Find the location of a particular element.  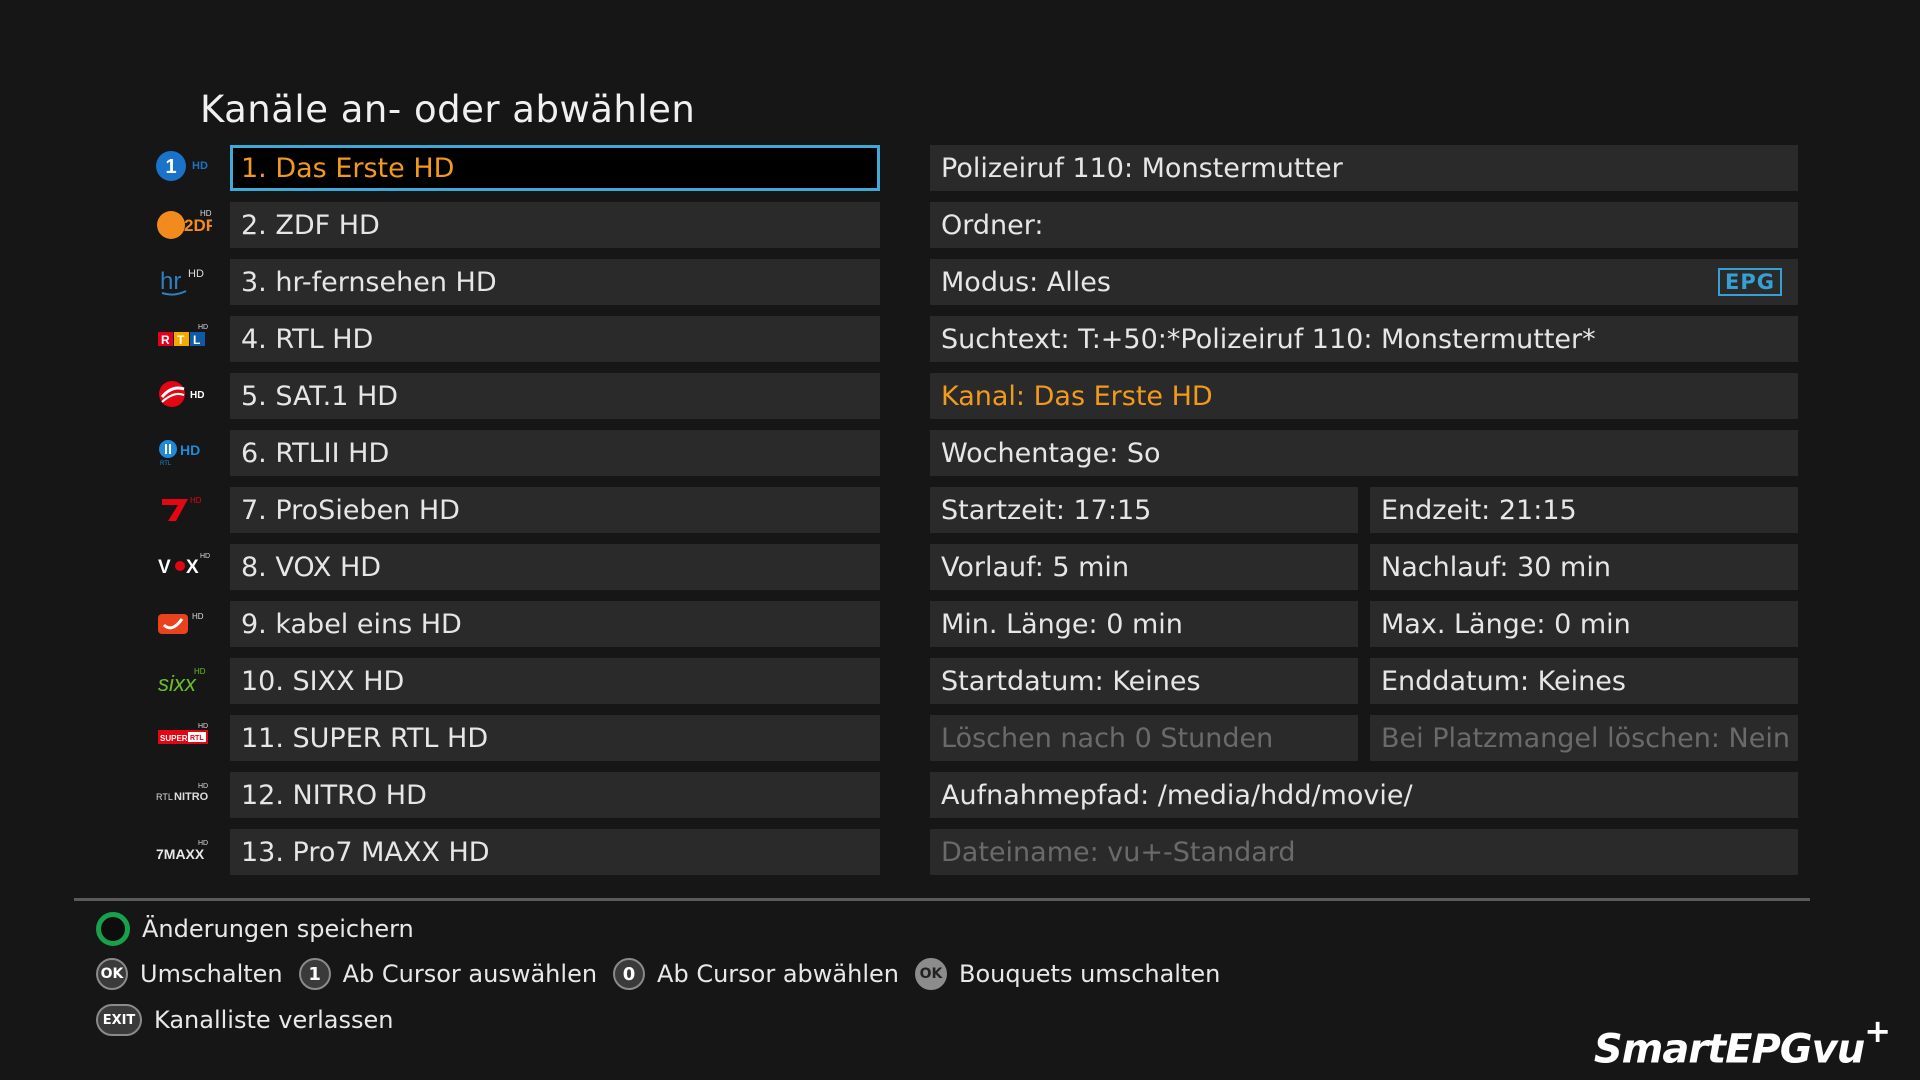

divider is located at coordinates (942, 899).